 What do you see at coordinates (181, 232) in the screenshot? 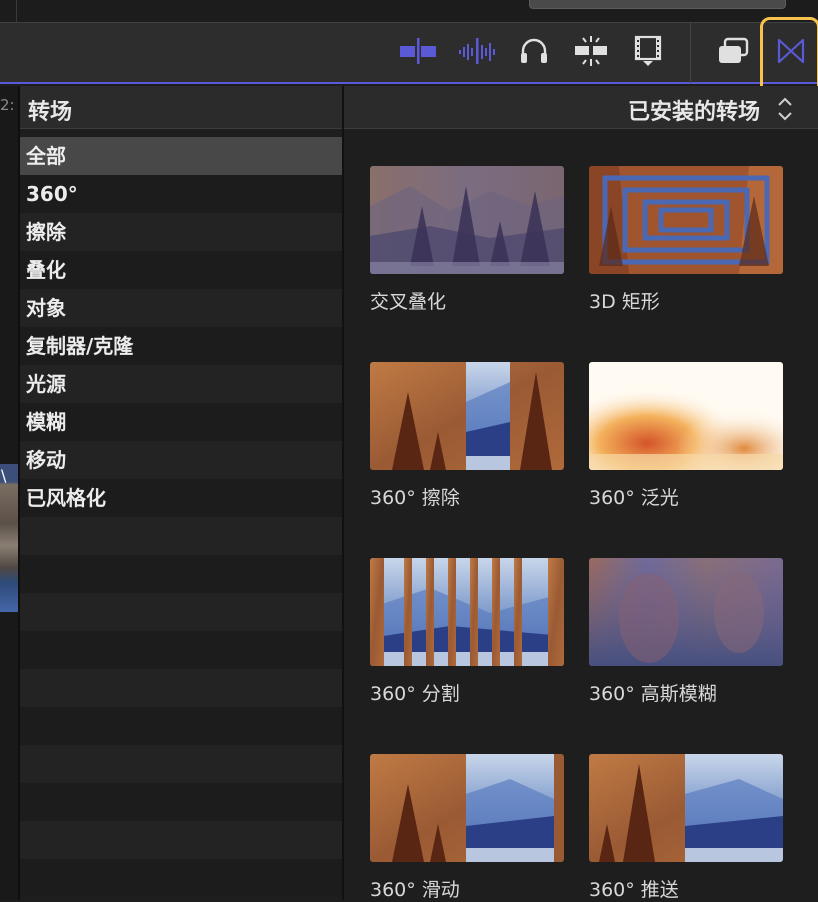
I see `sidebar-item-wipes: 擦除` at bounding box center [181, 232].